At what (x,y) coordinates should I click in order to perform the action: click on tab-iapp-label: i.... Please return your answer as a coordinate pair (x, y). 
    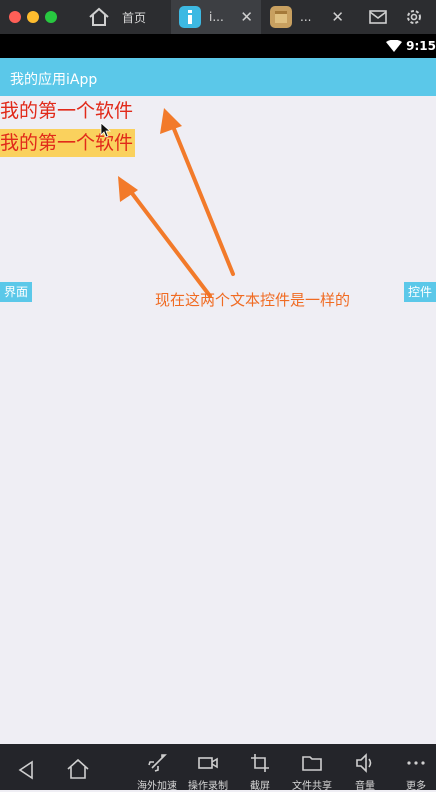
    Looking at the image, I should click on (216, 17).